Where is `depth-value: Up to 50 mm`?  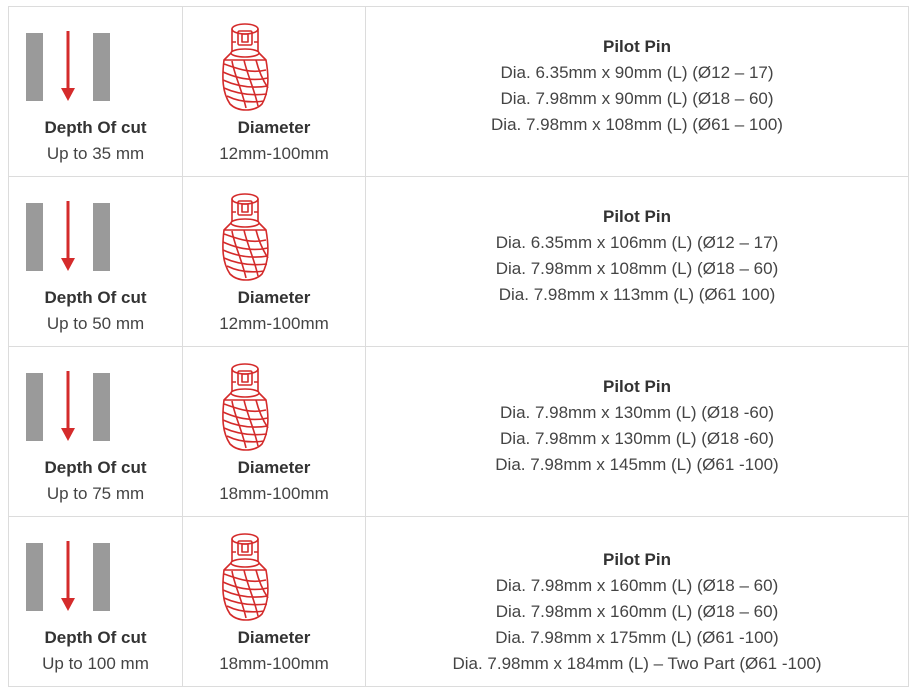 depth-value: Up to 50 mm is located at coordinates (95, 323).